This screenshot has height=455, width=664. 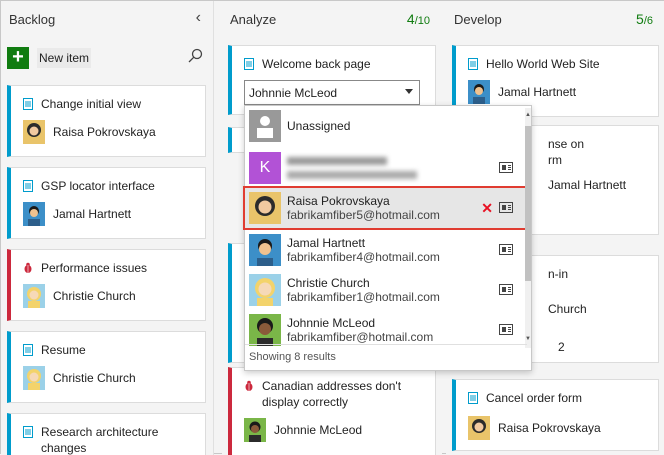 I want to click on dropdown-scrollbar: ▲ ▼, so click(x=528, y=228).